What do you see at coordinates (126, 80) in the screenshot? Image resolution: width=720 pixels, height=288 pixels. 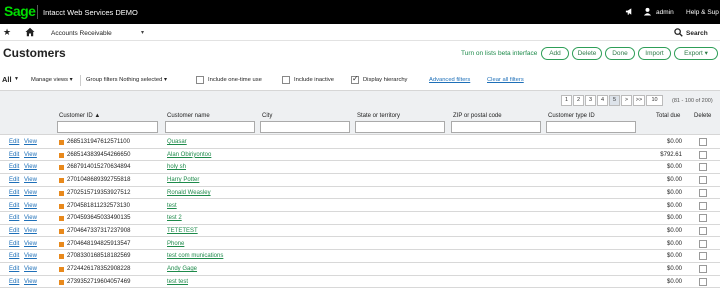 I see `group-filters-menu: Group filters Nothing selected ▾` at bounding box center [126, 80].